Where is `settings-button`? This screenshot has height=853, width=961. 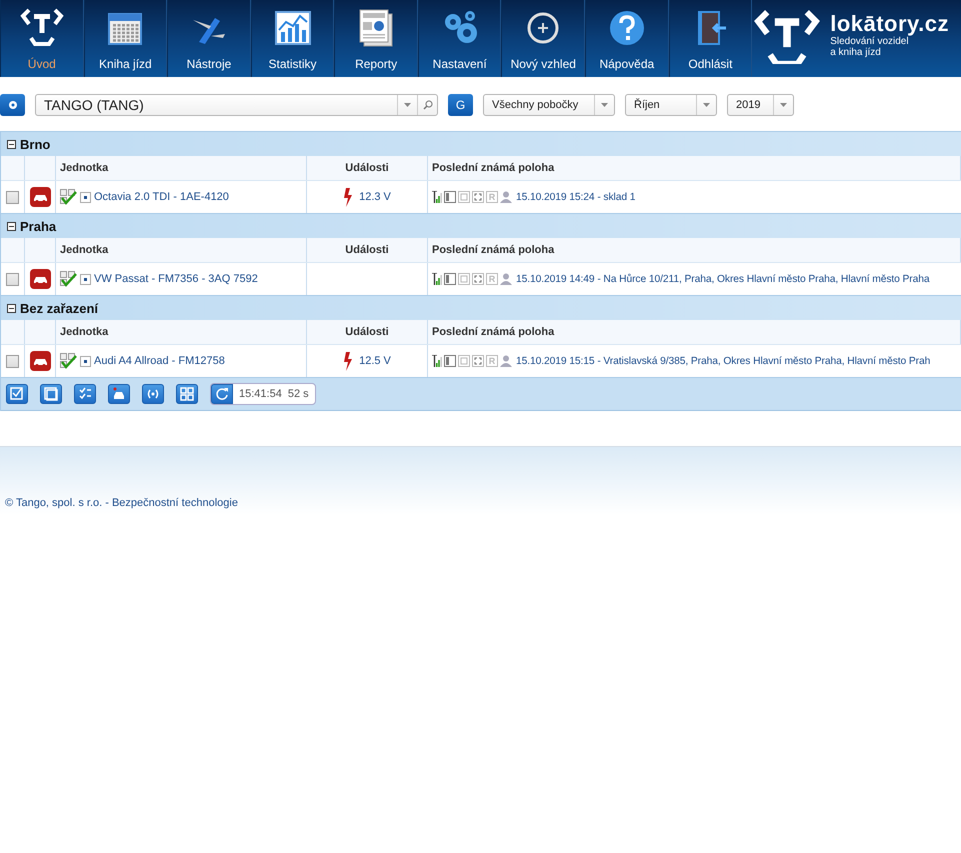
settings-button is located at coordinates (12, 105).